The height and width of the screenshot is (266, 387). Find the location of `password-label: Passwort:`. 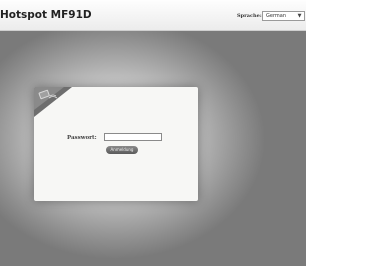

password-label: Passwort: is located at coordinates (82, 138).